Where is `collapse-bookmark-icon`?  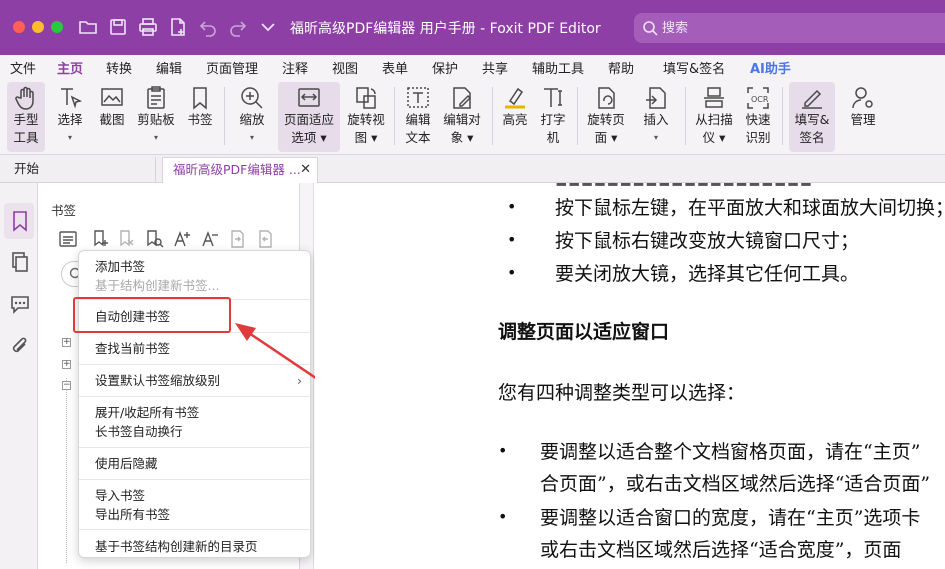
collapse-bookmark-icon is located at coordinates (266, 239).